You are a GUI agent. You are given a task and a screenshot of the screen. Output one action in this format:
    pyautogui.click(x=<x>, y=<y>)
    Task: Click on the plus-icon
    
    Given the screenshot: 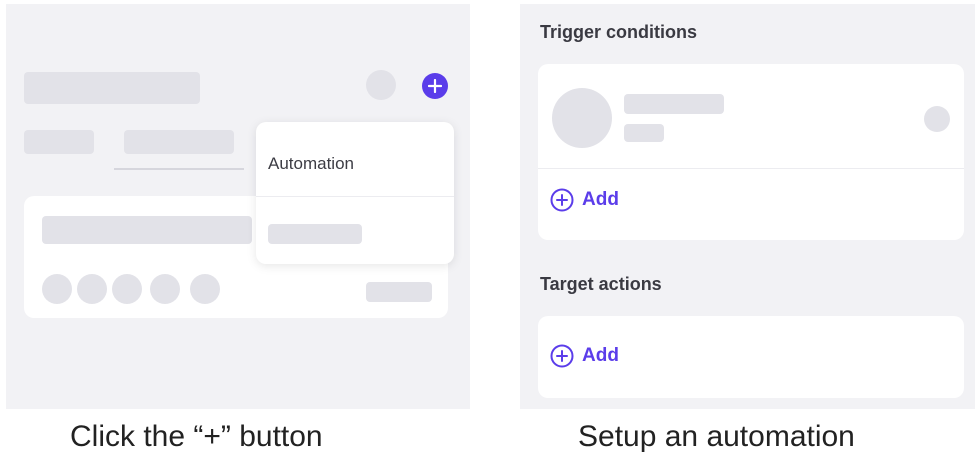 What is the action you would take?
    pyautogui.click(x=435, y=86)
    